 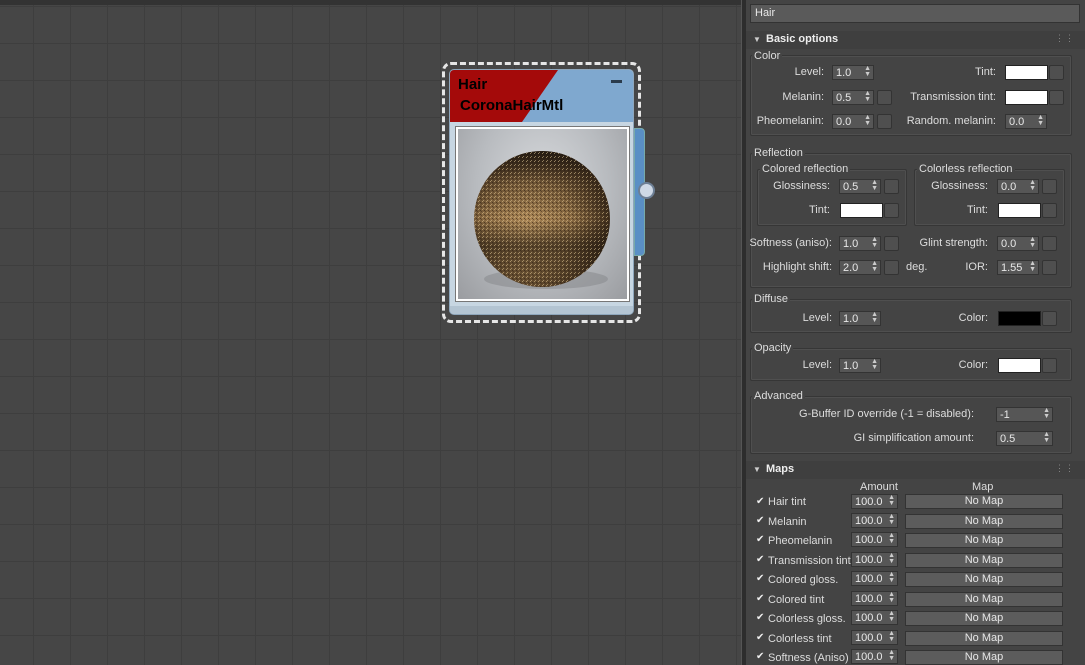 What do you see at coordinates (860, 365) in the screenshot?
I see `opacity-level-spinner: 1.0 ▲ ▼` at bounding box center [860, 365].